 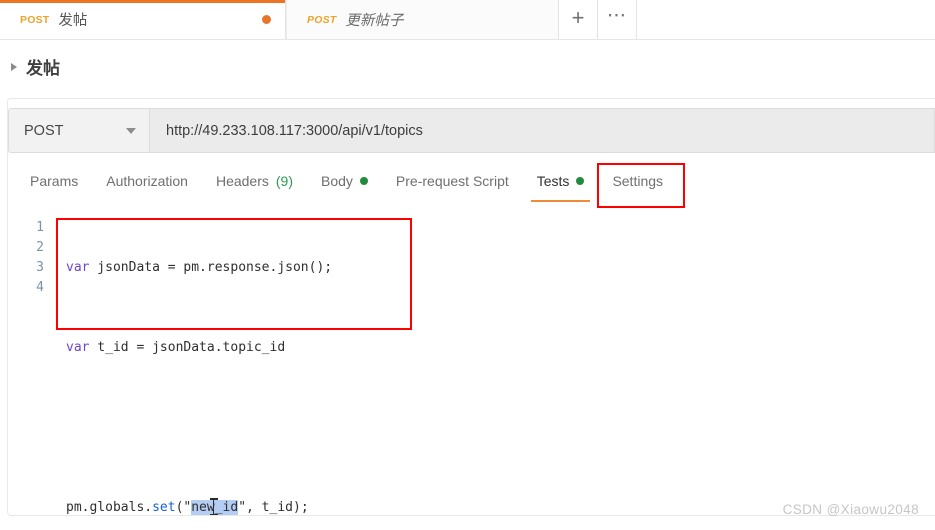 What do you see at coordinates (43, 68) in the screenshot?
I see `page-title: 发帖` at bounding box center [43, 68].